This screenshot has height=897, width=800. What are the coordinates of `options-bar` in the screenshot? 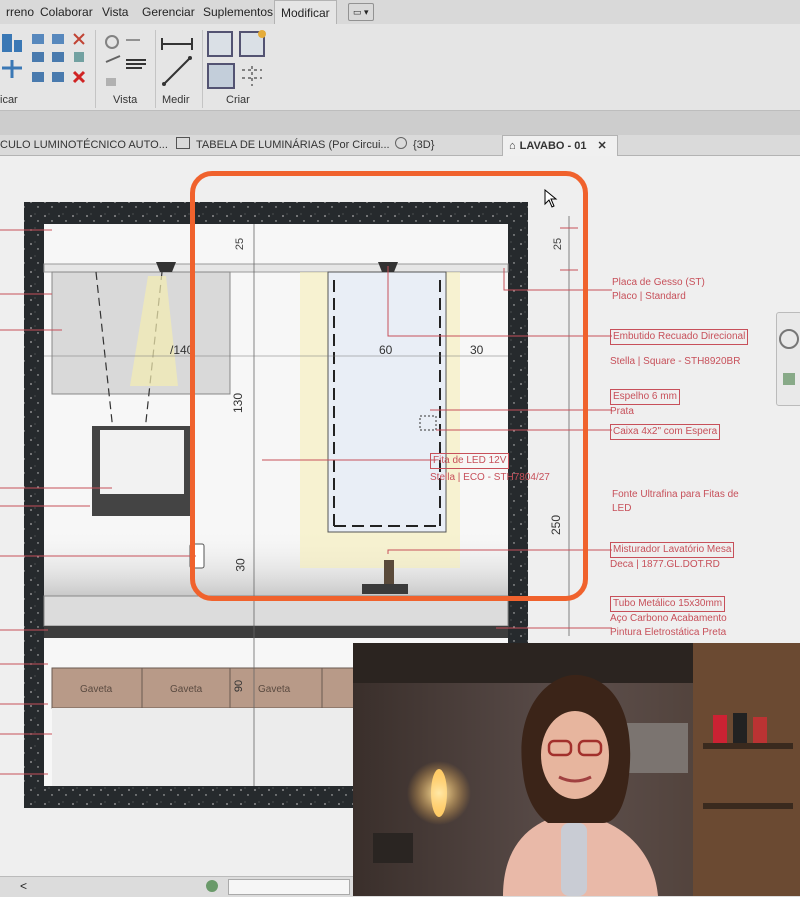 It's located at (400, 123).